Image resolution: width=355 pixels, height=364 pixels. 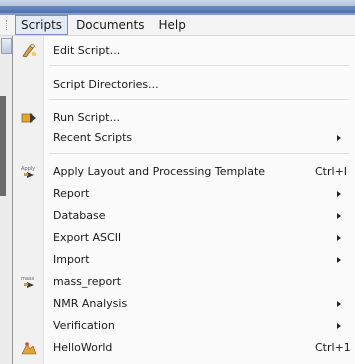 What do you see at coordinates (8, 25) in the screenshot?
I see `menubar-grip` at bounding box center [8, 25].